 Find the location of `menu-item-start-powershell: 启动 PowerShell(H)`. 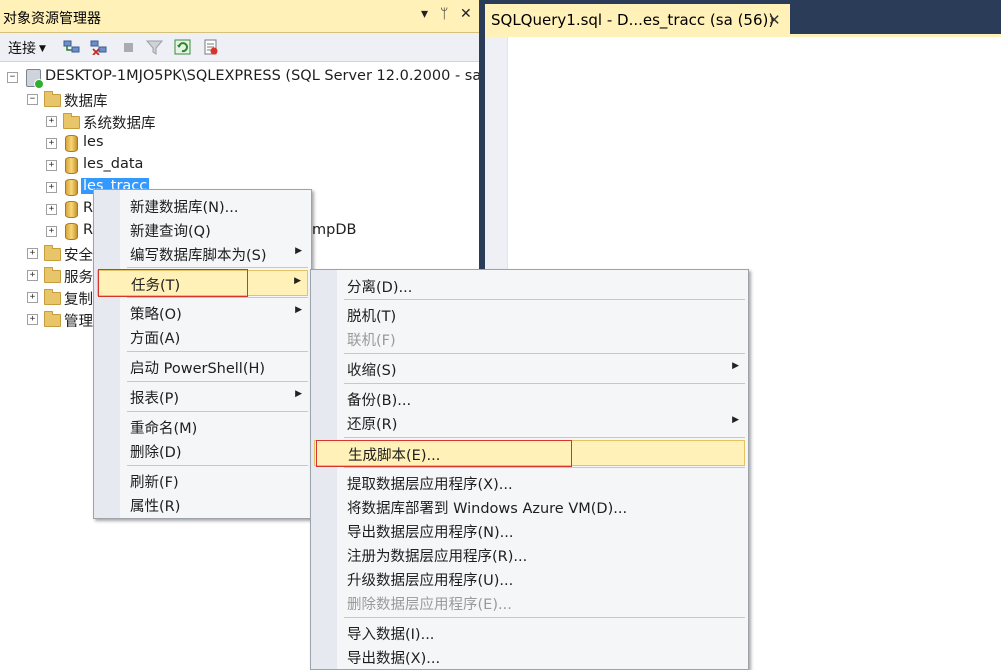

menu-item-start-powershell: 启动 PowerShell(H) is located at coordinates (202, 366).